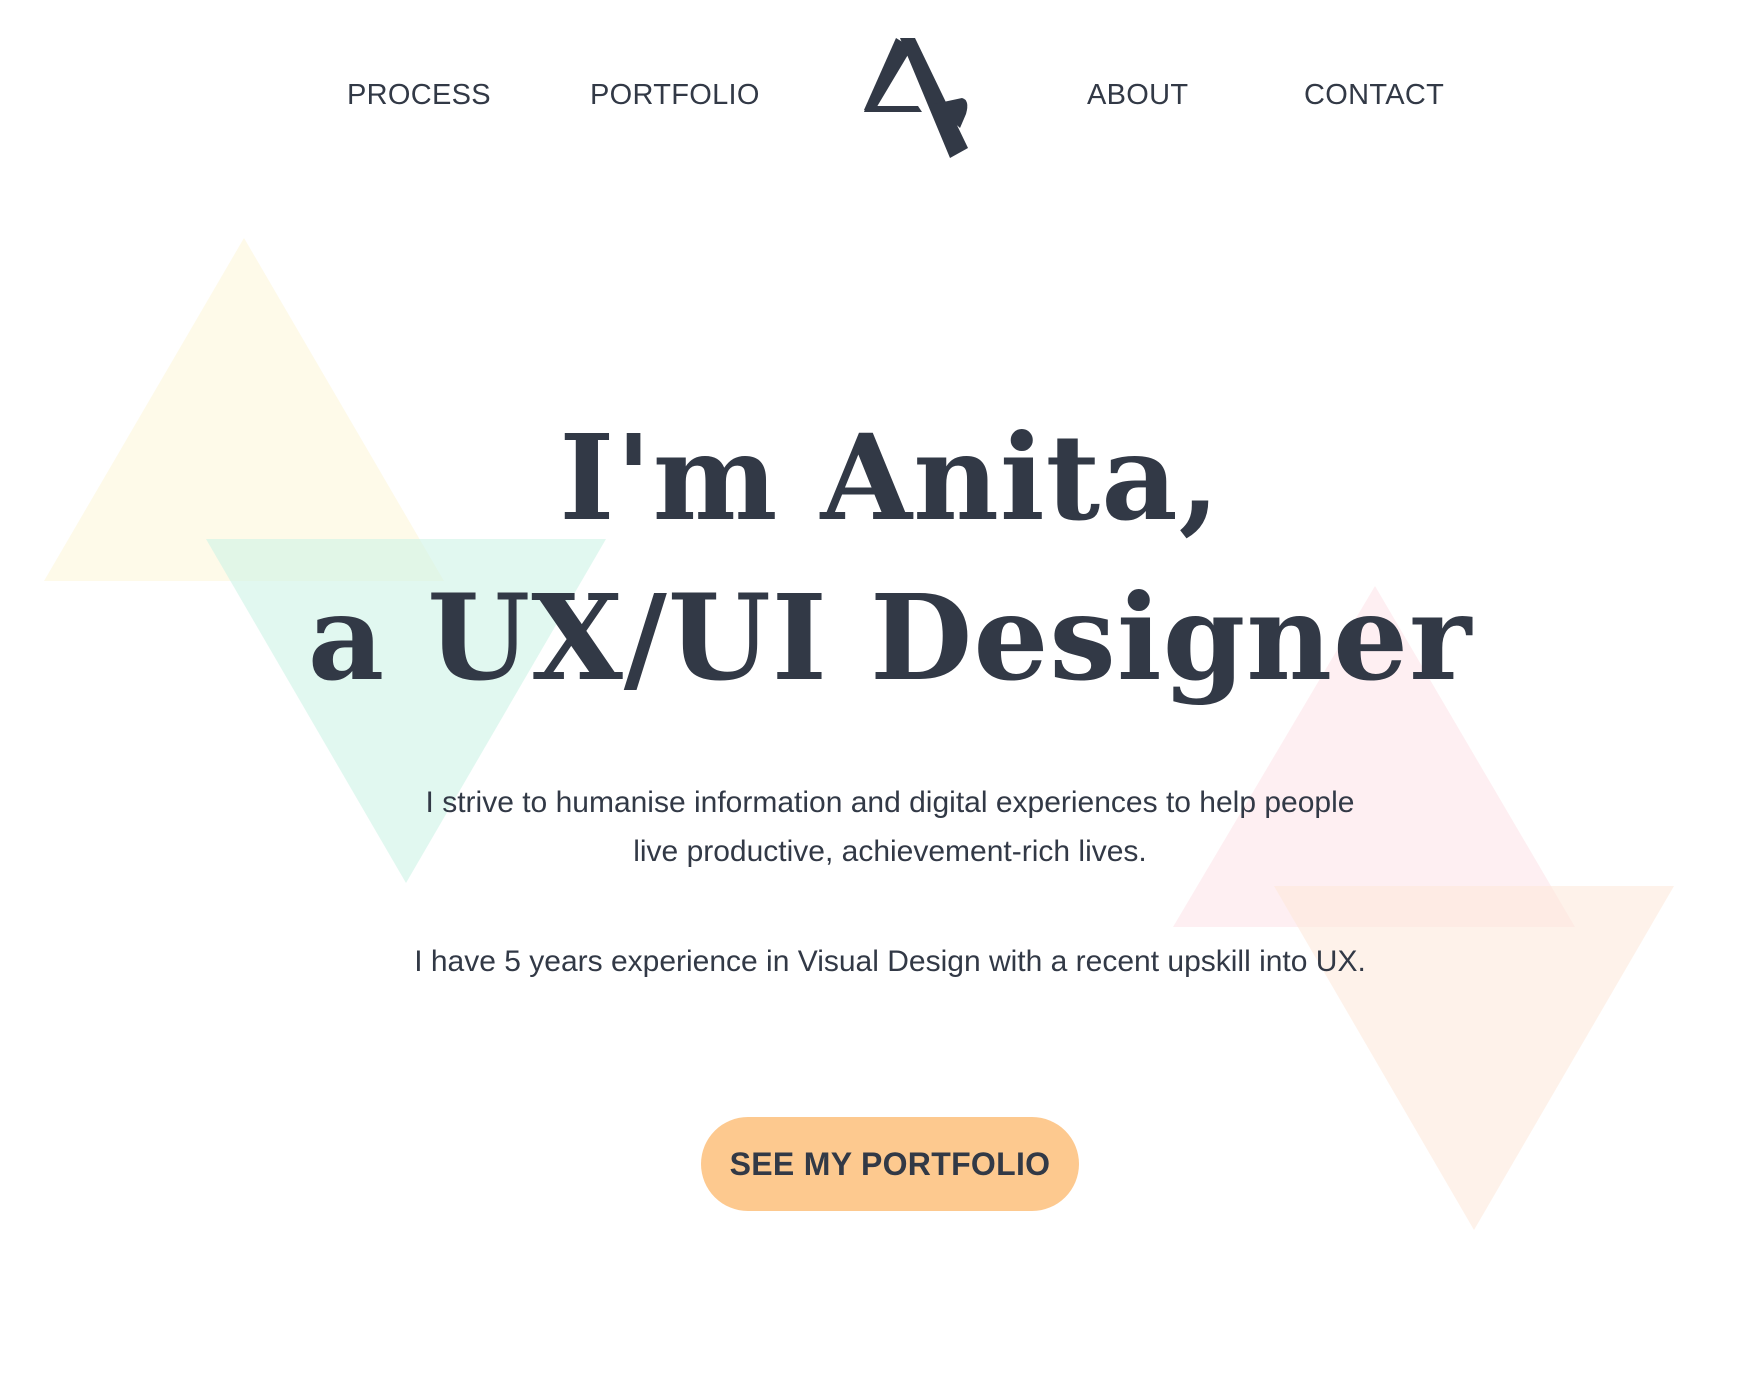 The width and height of the screenshot is (1740, 1400). Describe the element at coordinates (917, 98) in the screenshot. I see `av-monogram-logo-icon` at that location.